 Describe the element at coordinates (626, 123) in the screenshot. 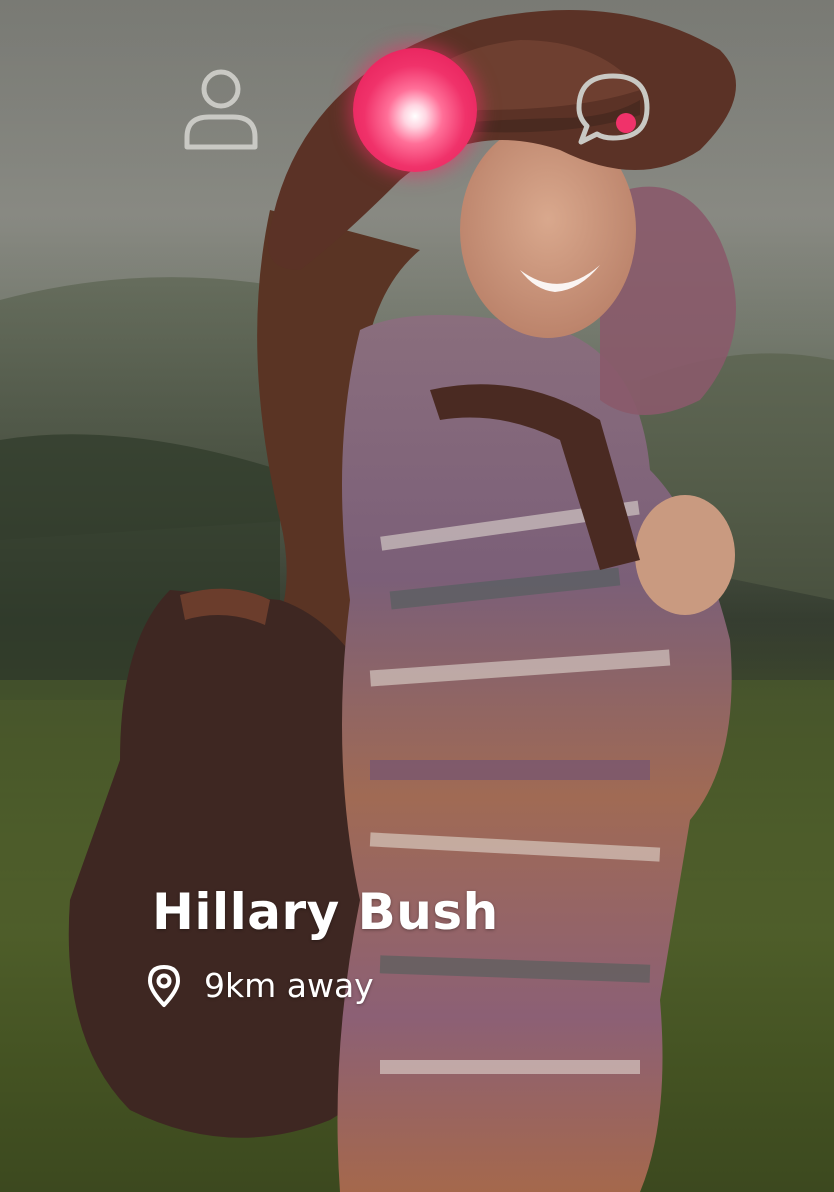

I see `notification-badge` at that location.